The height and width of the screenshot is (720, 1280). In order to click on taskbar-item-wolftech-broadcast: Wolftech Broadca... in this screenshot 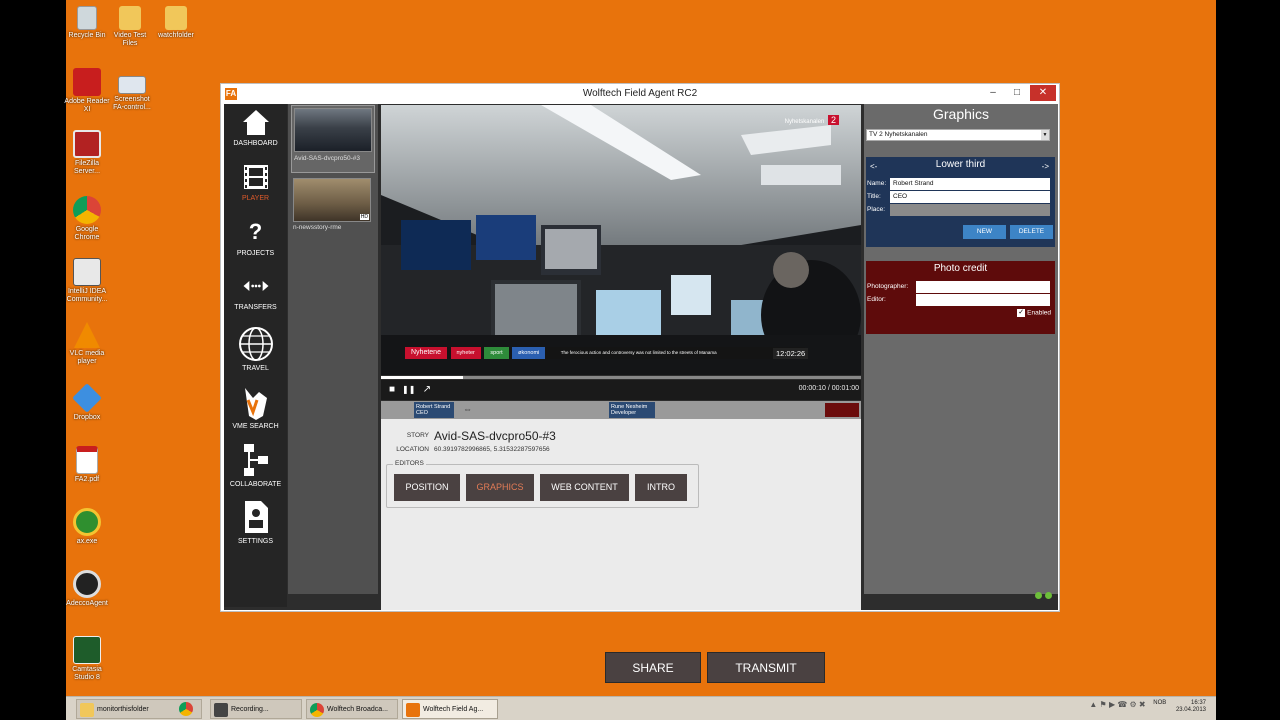, I will do `click(352, 709)`.